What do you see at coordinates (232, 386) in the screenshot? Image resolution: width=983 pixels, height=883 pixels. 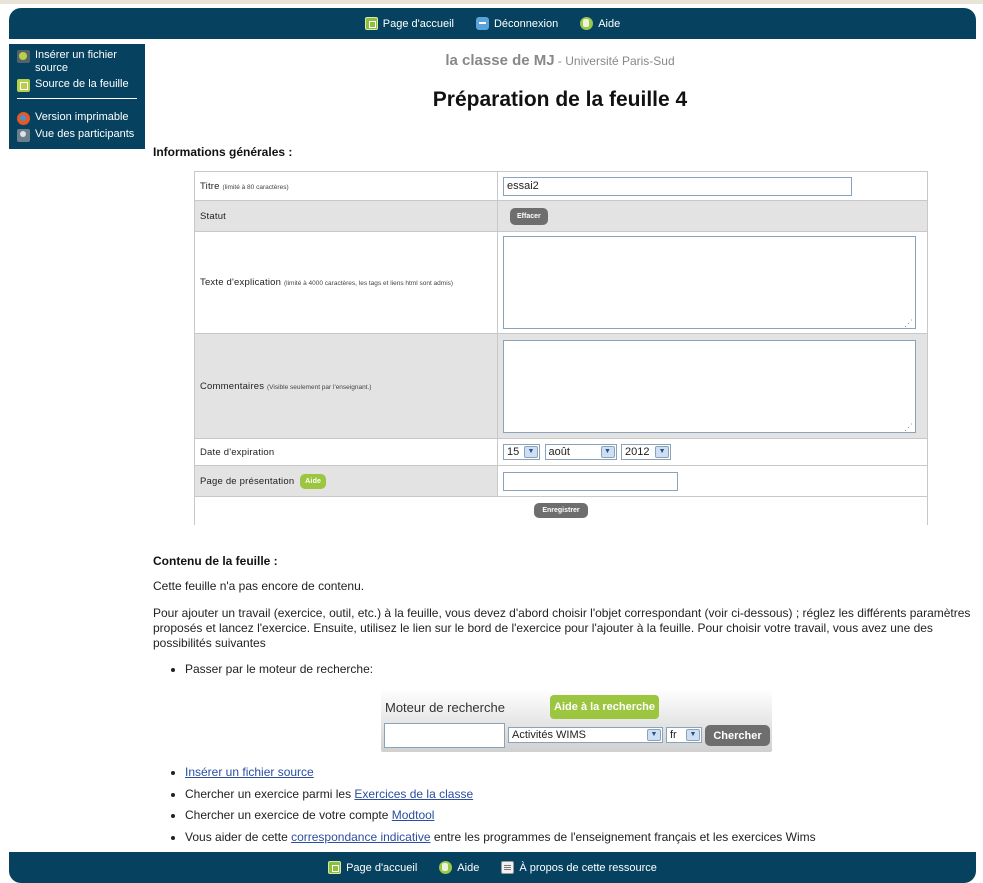 I see `comments-label: Commentaires` at bounding box center [232, 386].